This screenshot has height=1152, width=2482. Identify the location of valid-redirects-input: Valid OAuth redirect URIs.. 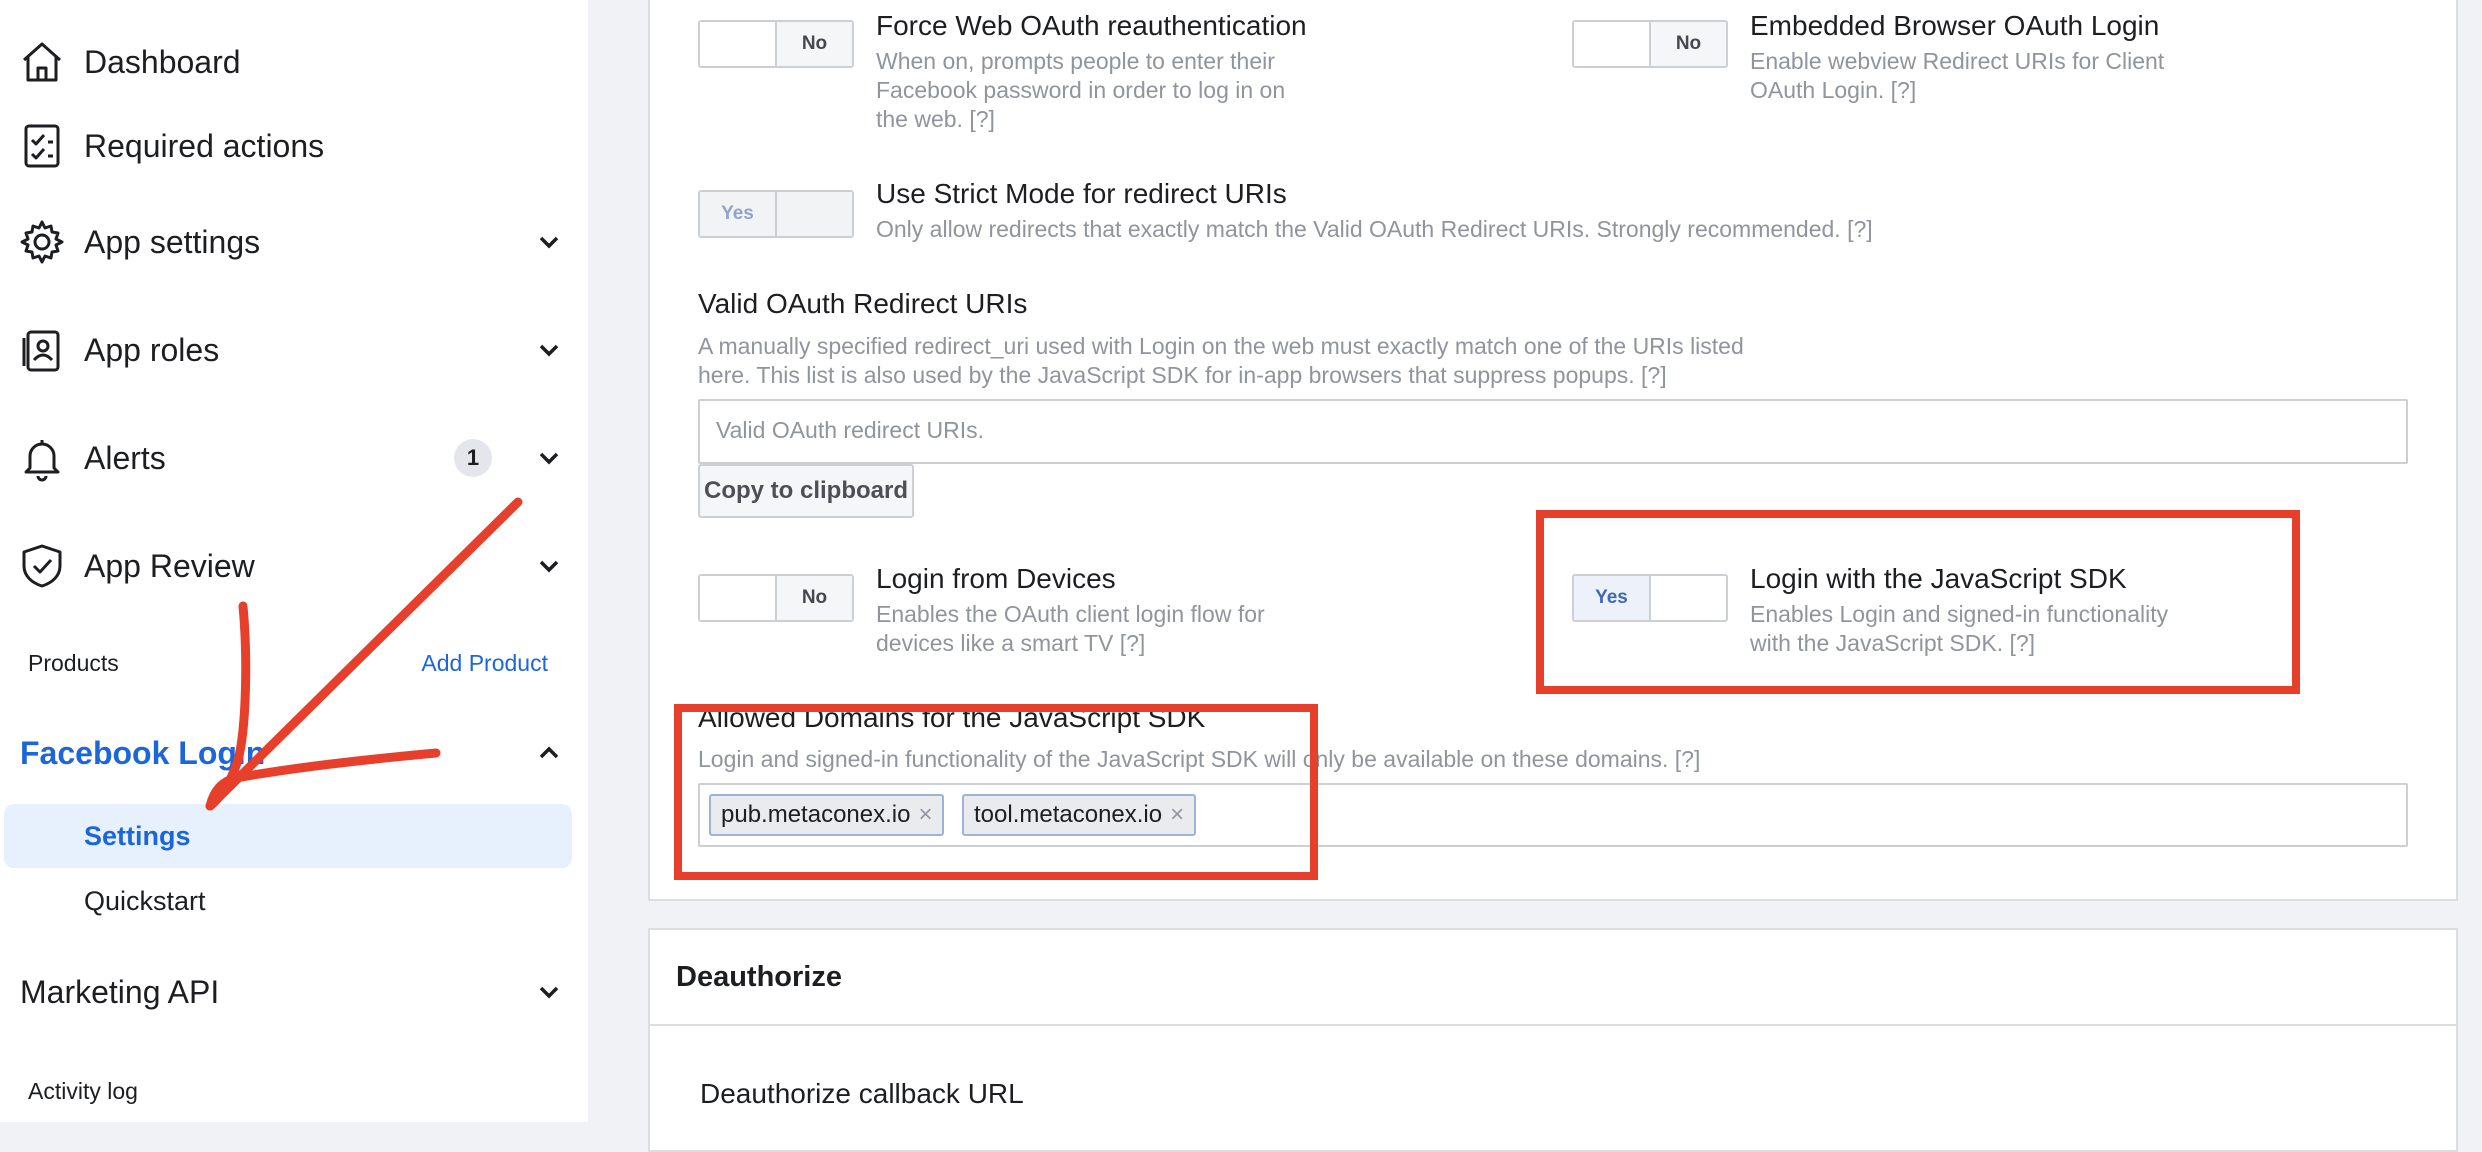
(1553, 431).